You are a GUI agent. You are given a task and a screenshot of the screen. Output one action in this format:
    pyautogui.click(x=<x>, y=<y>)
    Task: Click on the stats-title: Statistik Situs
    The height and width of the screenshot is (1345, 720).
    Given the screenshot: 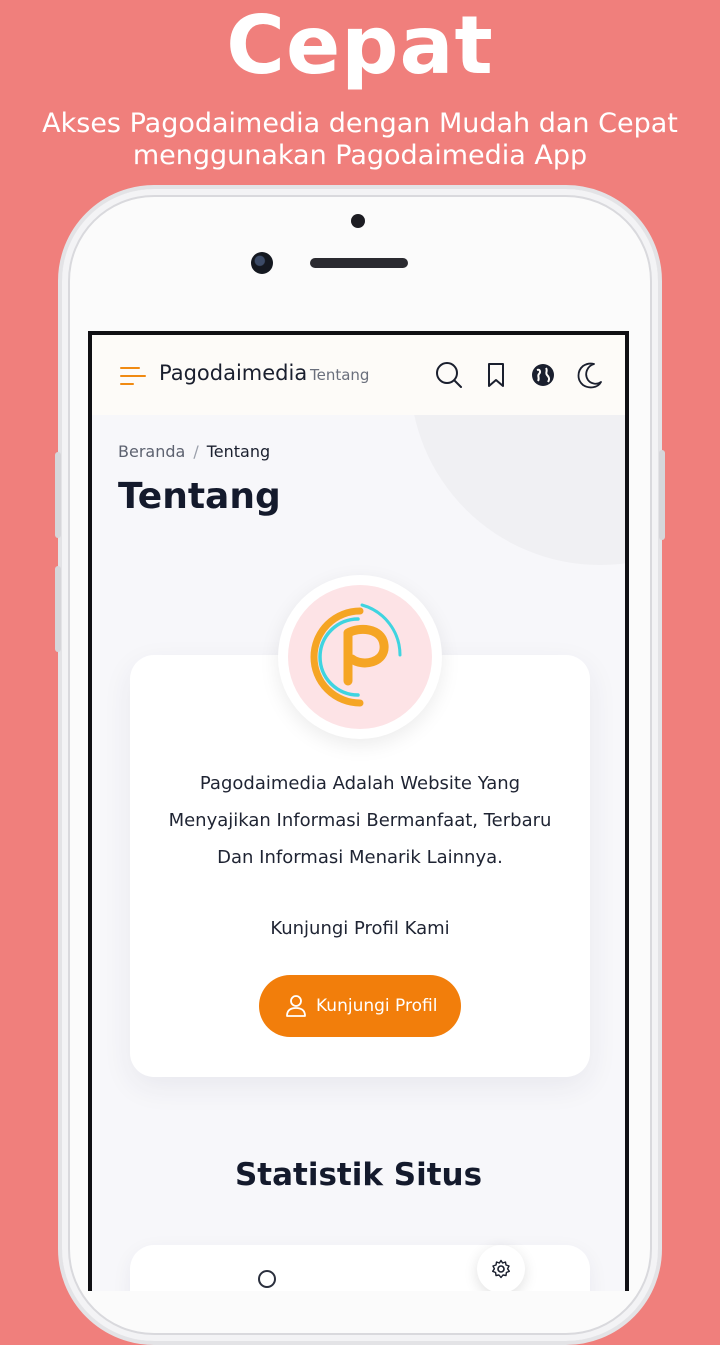 What is the action you would take?
    pyautogui.click(x=358, y=1175)
    